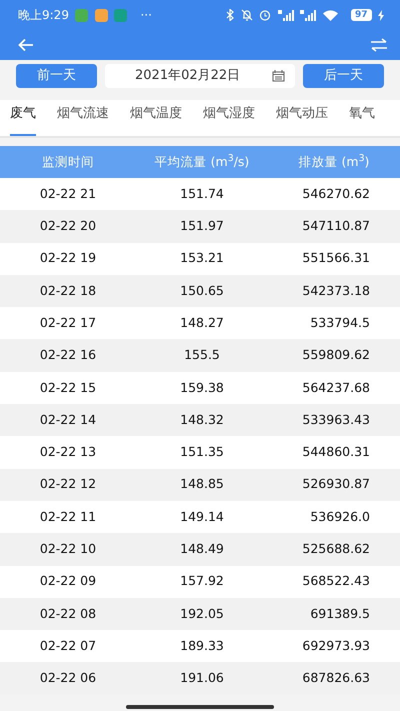  Describe the element at coordinates (343, 76) in the screenshot. I see `next-day-button: 后一天` at that location.